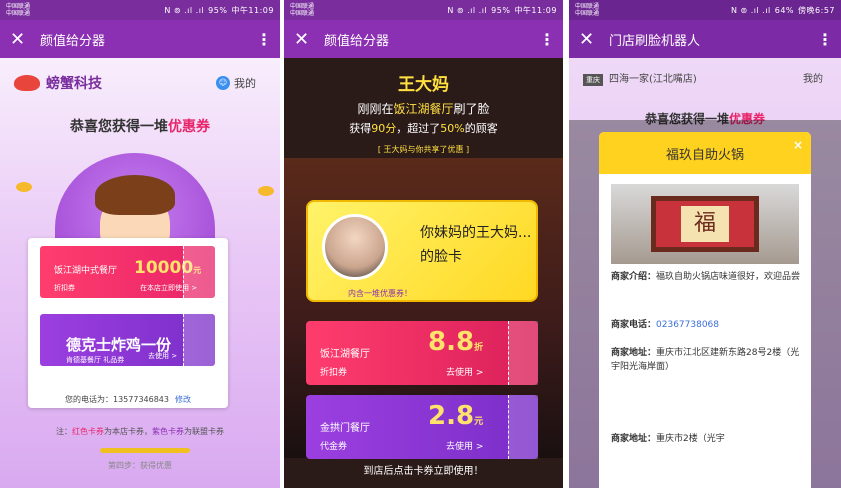 Image resolution: width=841 pixels, height=488 pixels. I want to click on store-name: 四海一家(江北嘴店), so click(653, 79).